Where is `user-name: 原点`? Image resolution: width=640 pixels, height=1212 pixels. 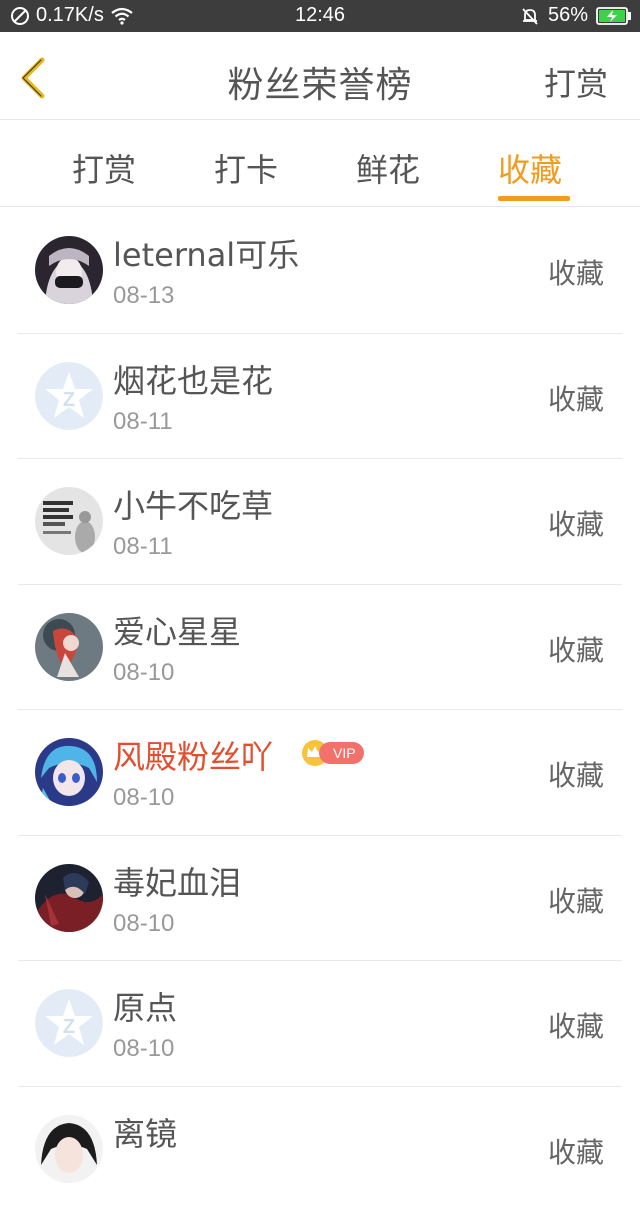
user-name: 原点 is located at coordinates (145, 1006).